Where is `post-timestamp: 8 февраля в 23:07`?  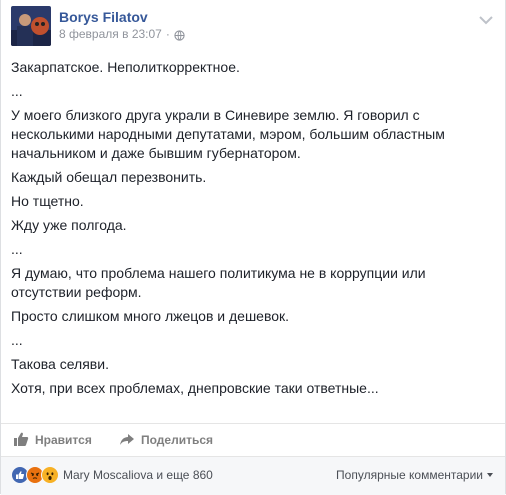
post-timestamp: 8 февраля в 23:07 is located at coordinates (110, 34).